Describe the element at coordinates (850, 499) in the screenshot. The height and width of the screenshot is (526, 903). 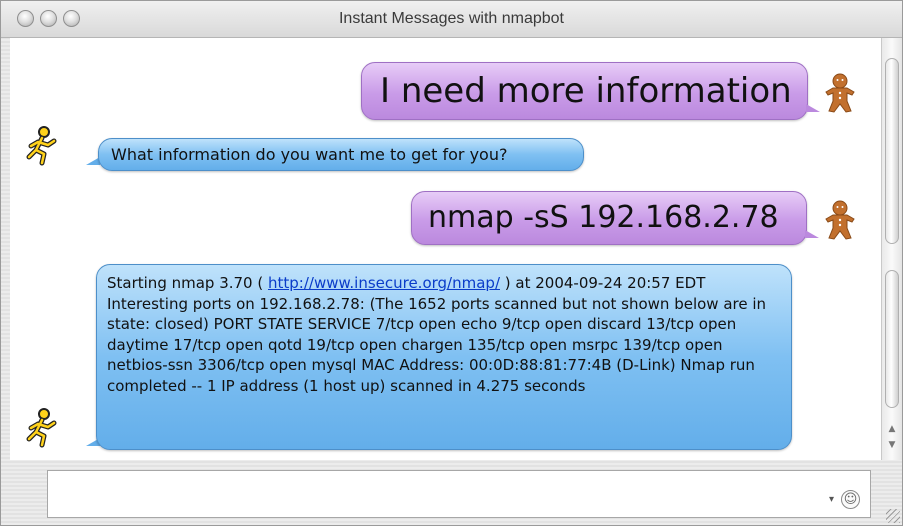
I see `smiley-icon: ☺` at that location.